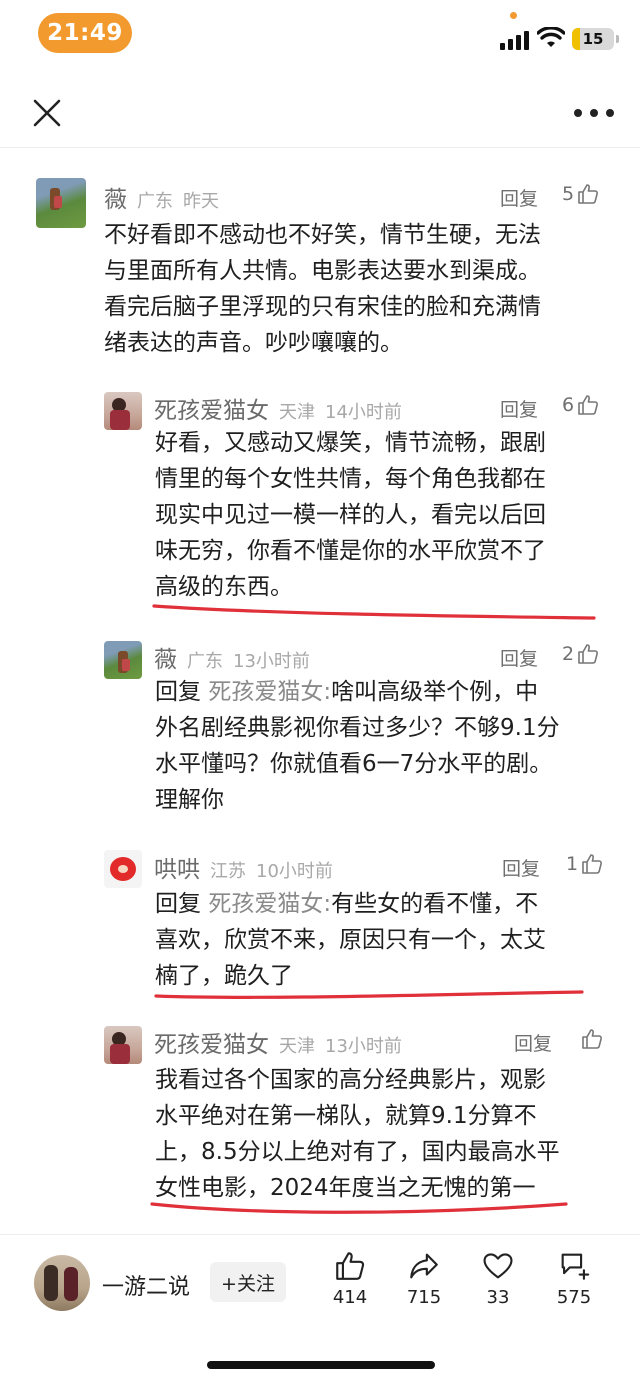 This screenshot has width=640, height=1386. Describe the element at coordinates (322, 307) in the screenshot. I see `comment-line: 看完后脑子里浮现的只有宋佳的脸和充满情` at that location.